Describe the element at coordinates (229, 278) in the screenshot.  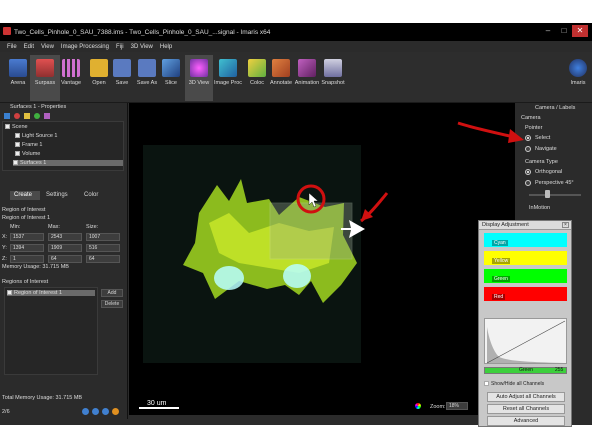
I see `nucleus-left` at that location.